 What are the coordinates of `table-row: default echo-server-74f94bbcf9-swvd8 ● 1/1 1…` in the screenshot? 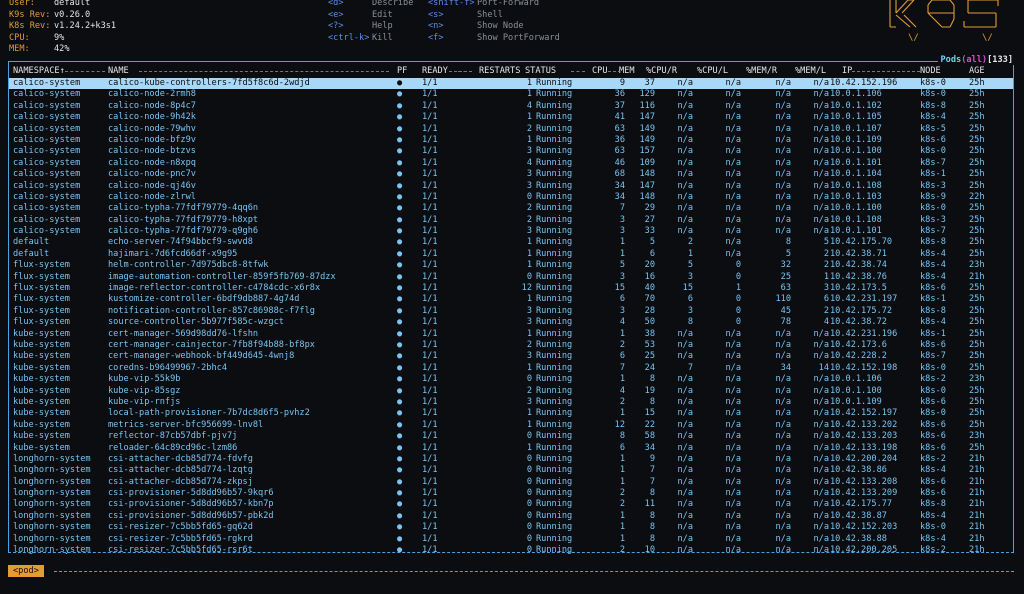 It's located at (511, 242).